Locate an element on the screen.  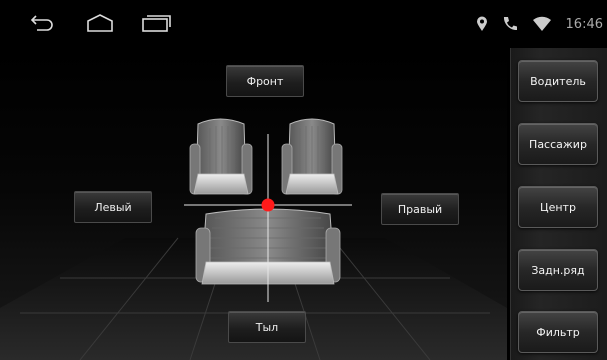
phone-icon is located at coordinates (510, 24).